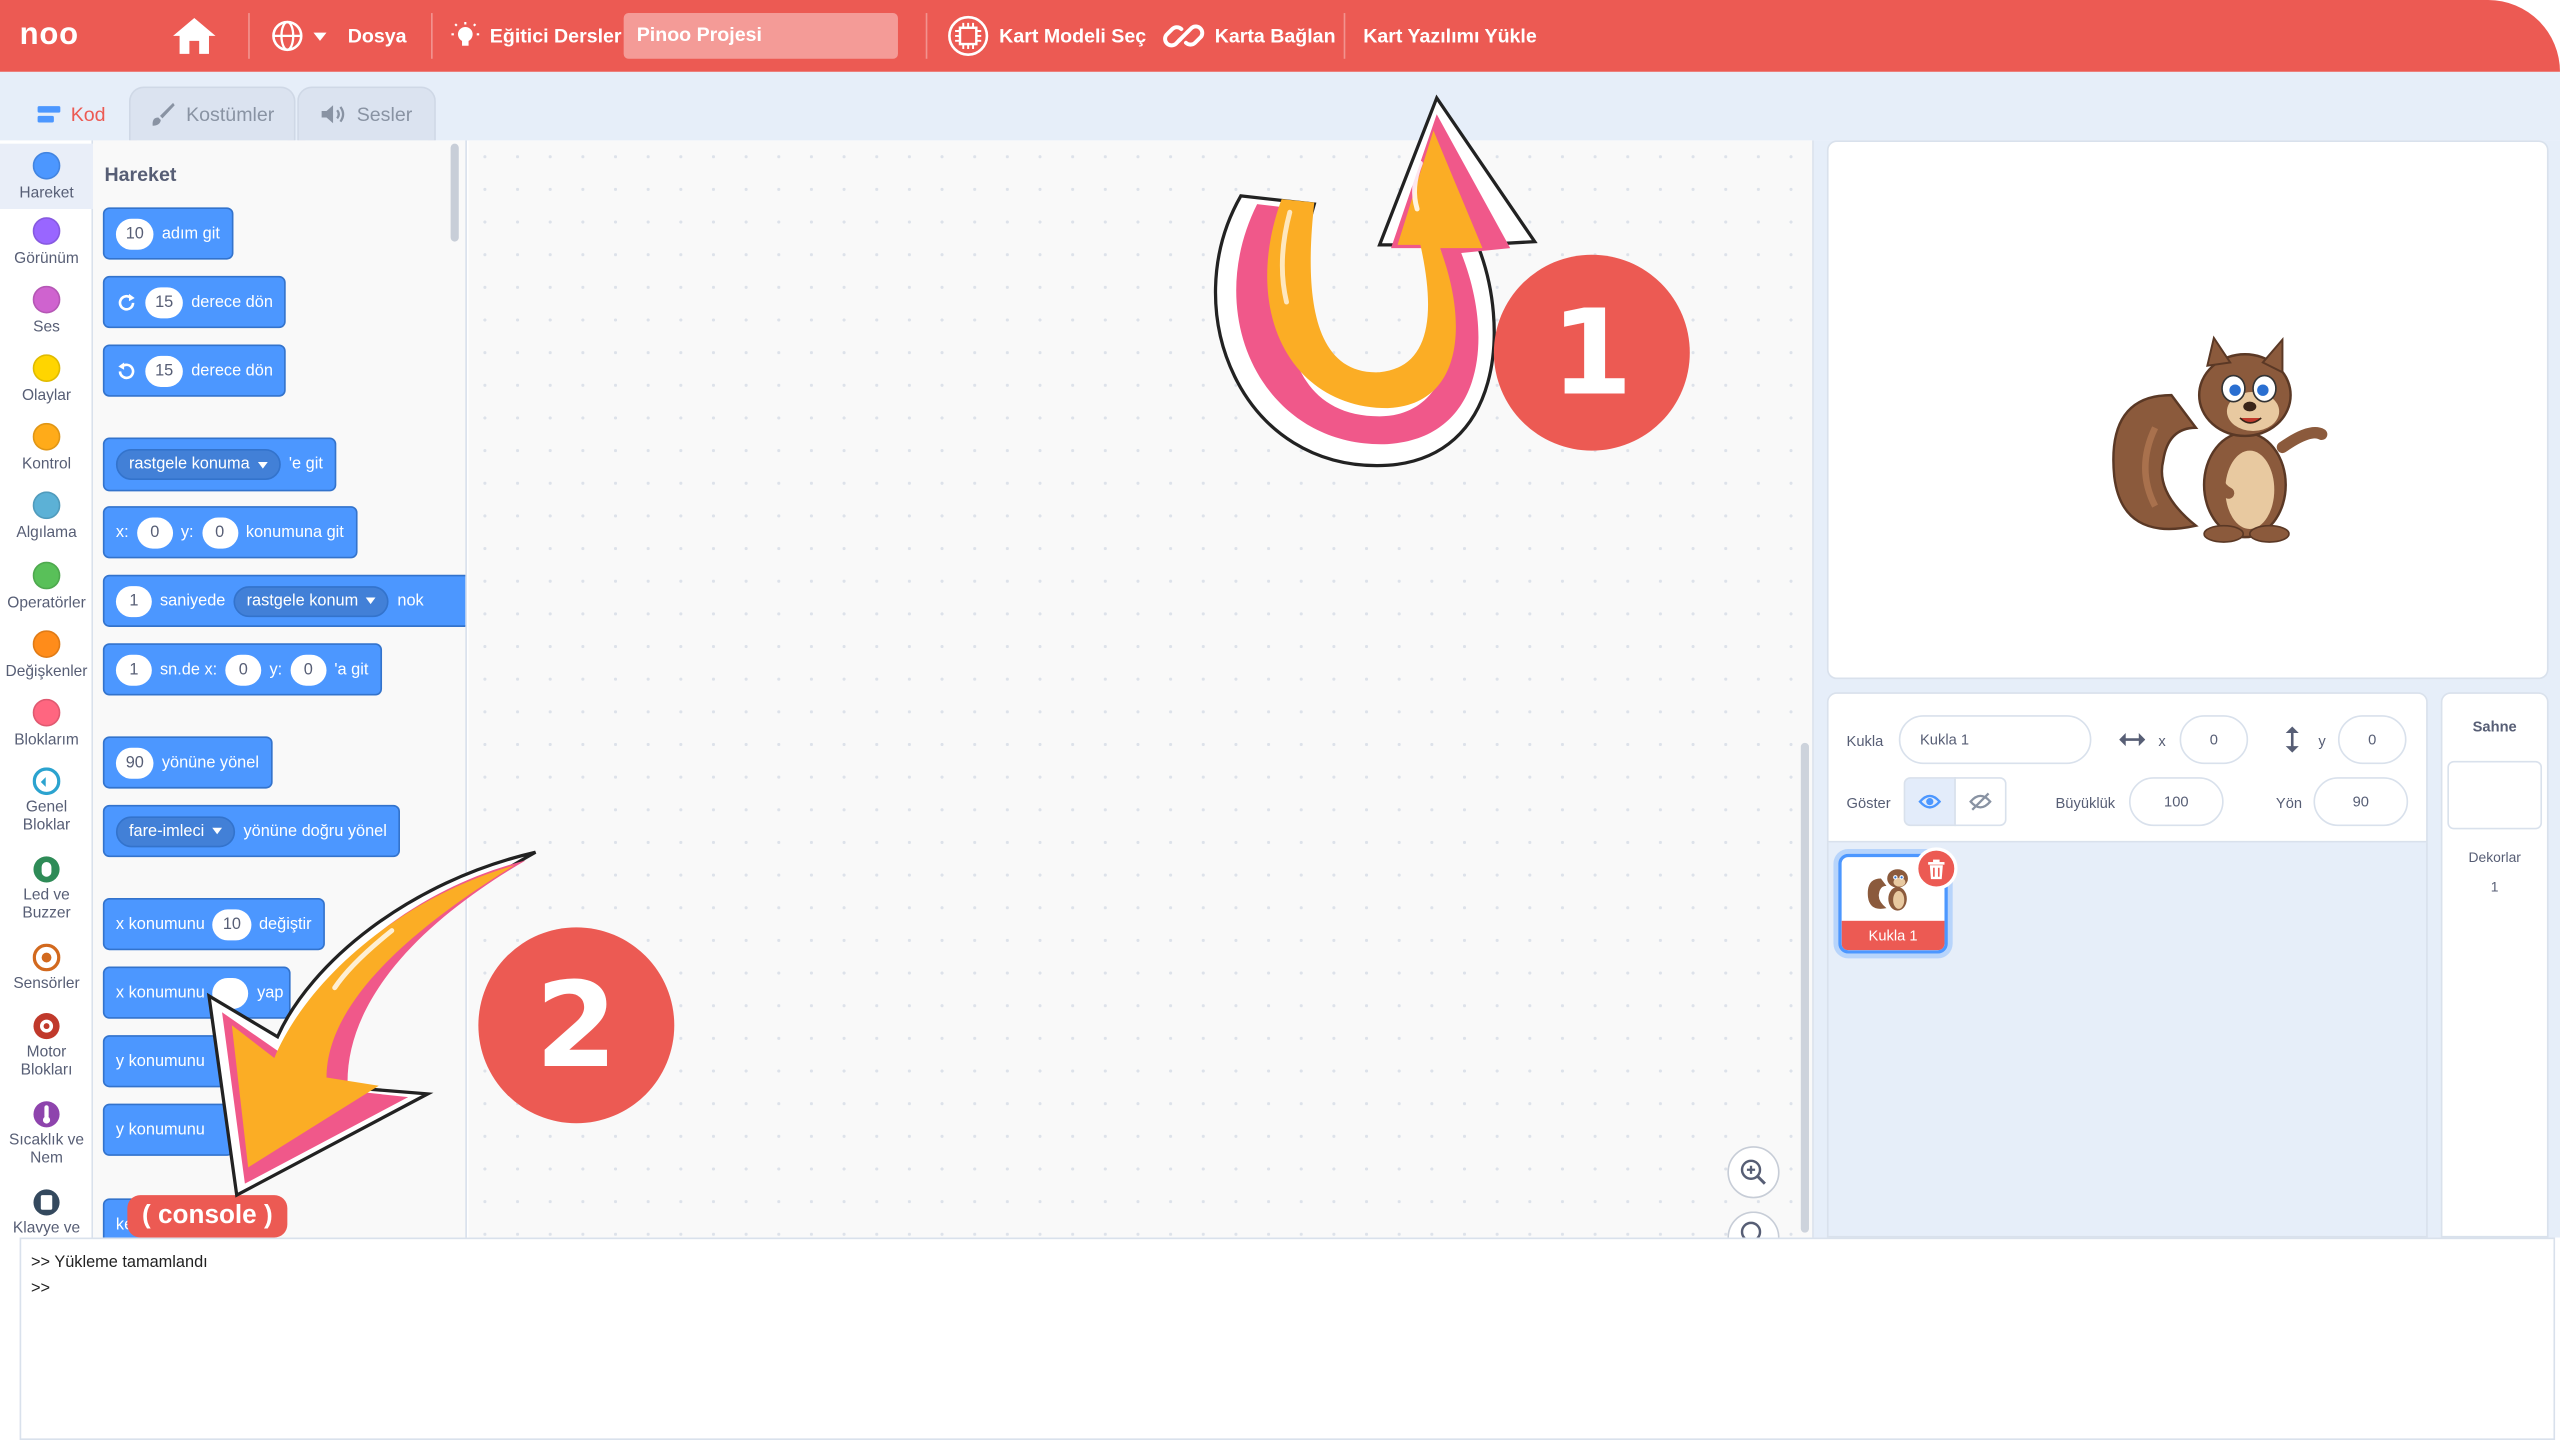 Image resolution: width=2560 pixels, height=1440 pixels. What do you see at coordinates (198, 464) in the screenshot?
I see `block-dropdown: rastgele konuma` at bounding box center [198, 464].